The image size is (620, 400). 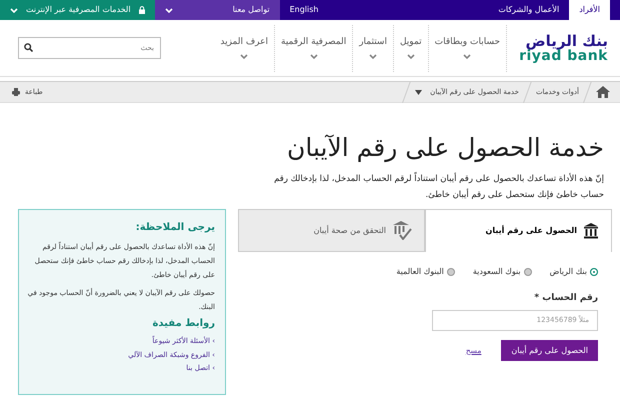 What do you see at coordinates (331, 230) in the screenshot?
I see `form-tab: التحقق من صحة أيبان` at bounding box center [331, 230].